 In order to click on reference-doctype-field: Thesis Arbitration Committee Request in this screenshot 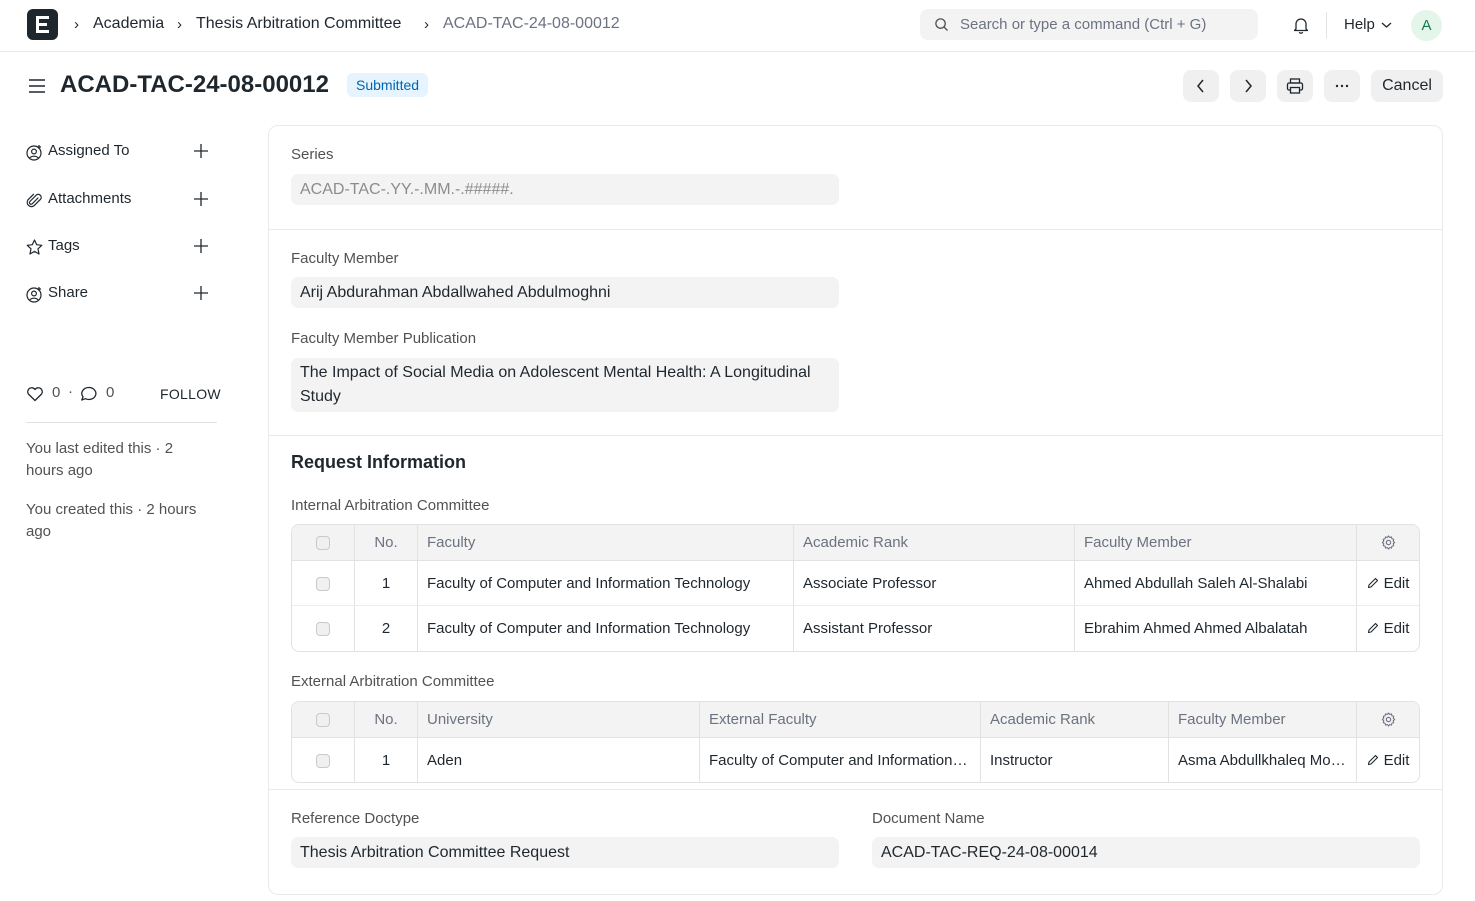, I will do `click(565, 852)`.